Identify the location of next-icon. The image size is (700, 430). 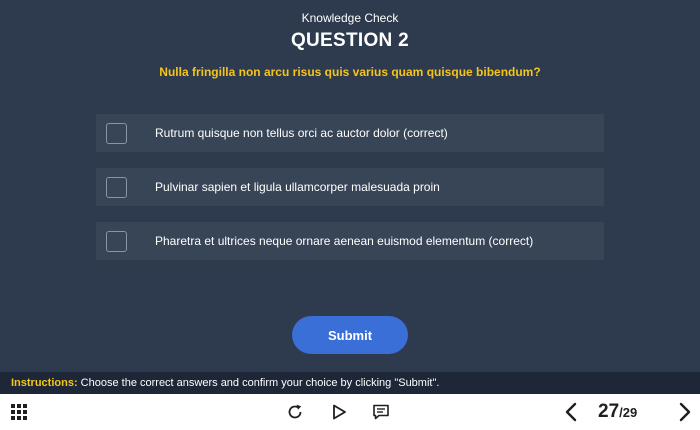
(685, 412).